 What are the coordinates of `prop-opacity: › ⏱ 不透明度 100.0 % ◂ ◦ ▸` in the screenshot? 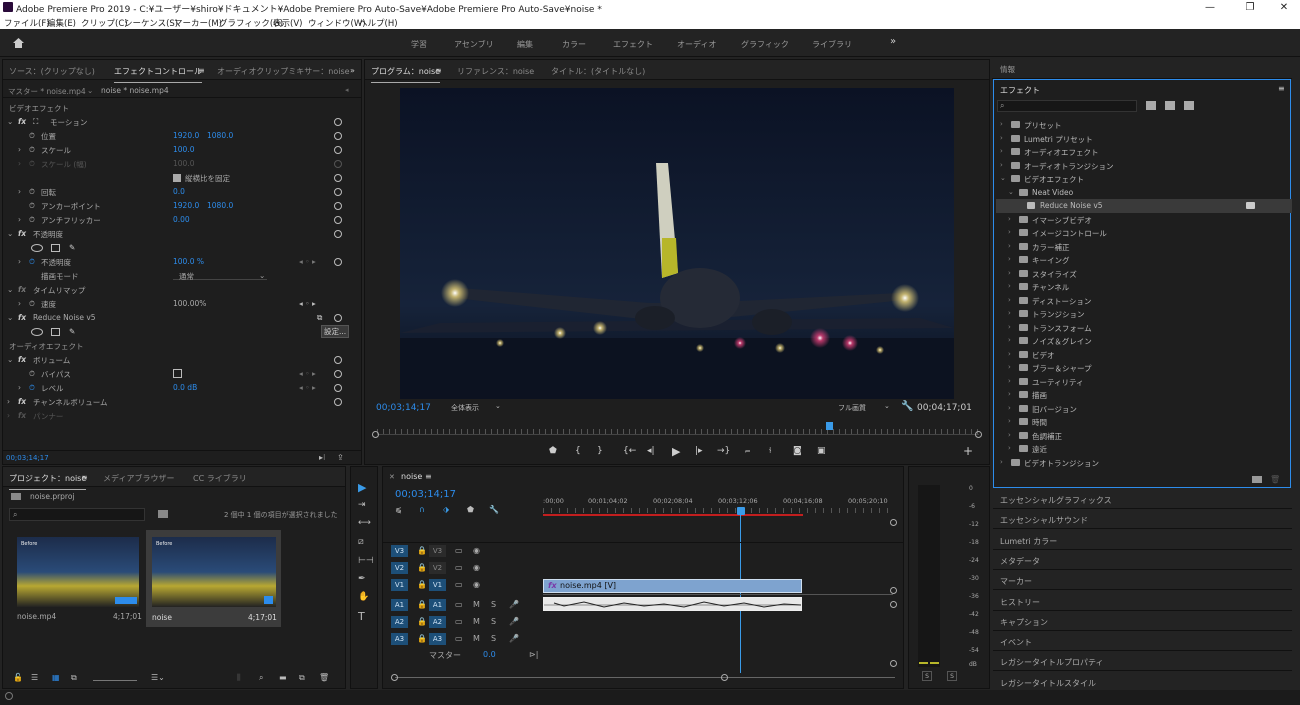 It's located at (175, 262).